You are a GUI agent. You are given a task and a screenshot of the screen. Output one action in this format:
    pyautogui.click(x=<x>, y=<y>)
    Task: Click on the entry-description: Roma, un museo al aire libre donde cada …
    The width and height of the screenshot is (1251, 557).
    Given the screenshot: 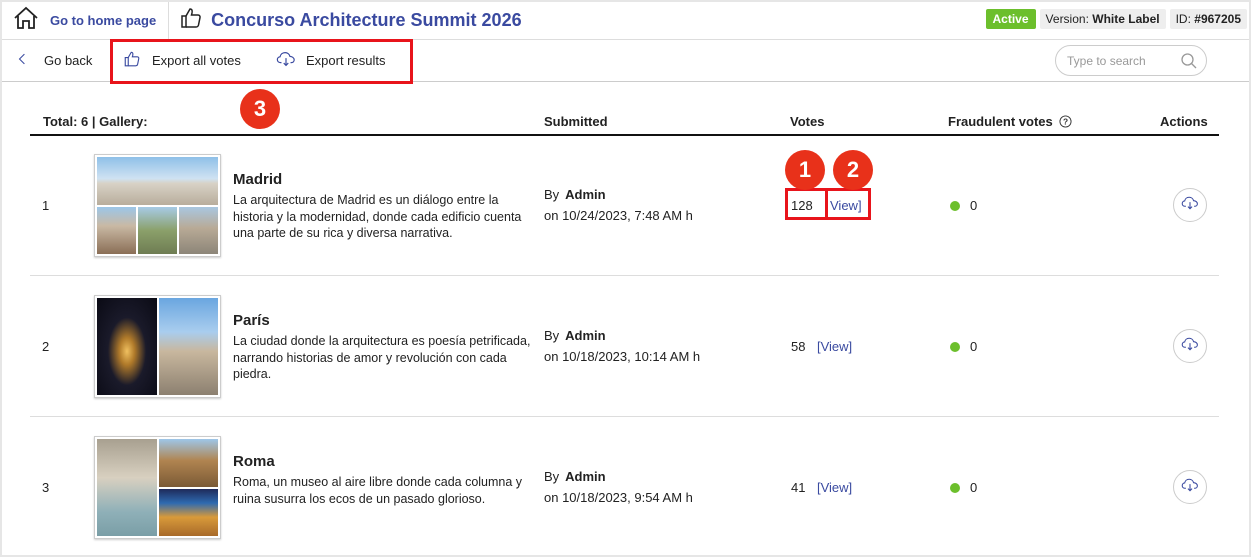 What is the action you would take?
    pyautogui.click(x=378, y=490)
    